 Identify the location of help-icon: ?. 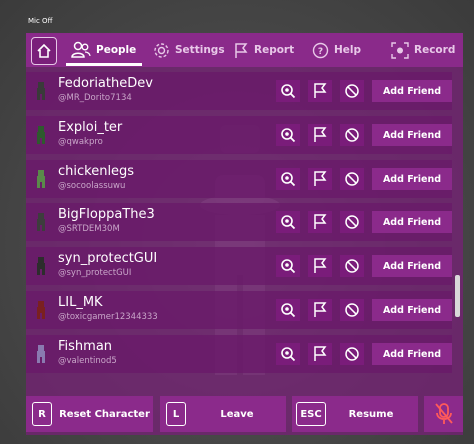
(320, 50).